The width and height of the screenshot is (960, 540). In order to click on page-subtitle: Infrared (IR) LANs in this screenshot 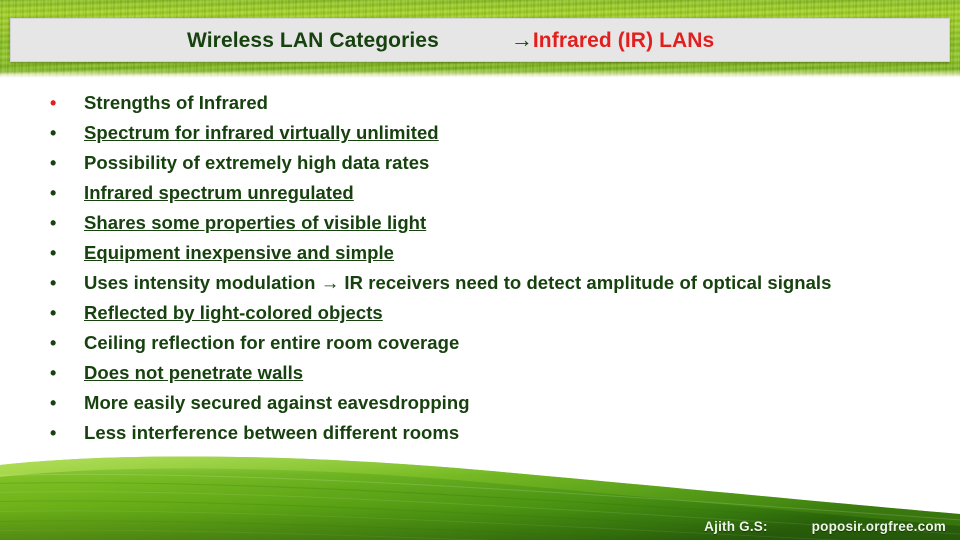, I will do `click(623, 40)`.